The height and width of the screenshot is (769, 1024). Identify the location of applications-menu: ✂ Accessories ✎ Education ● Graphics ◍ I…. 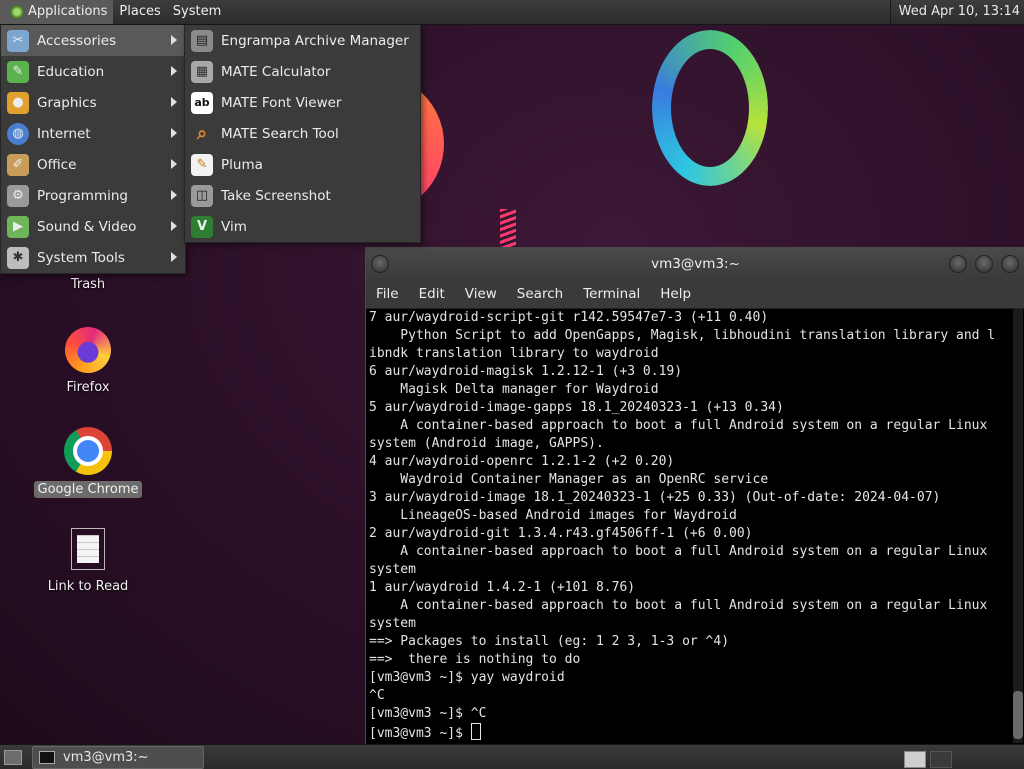
(93, 149).